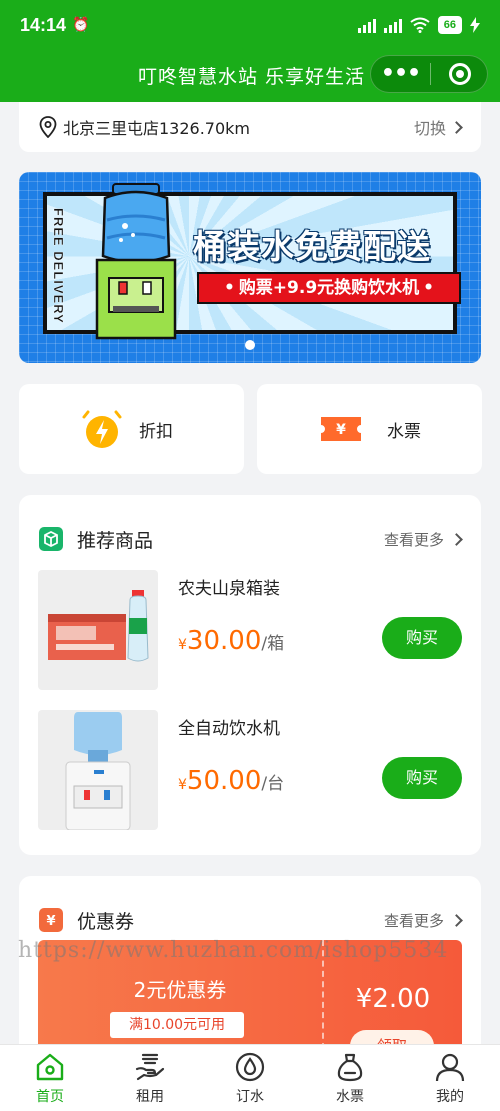 The width and height of the screenshot is (500, 1111). What do you see at coordinates (273, 784) in the screenshot?
I see `price-unit: /台` at bounding box center [273, 784].